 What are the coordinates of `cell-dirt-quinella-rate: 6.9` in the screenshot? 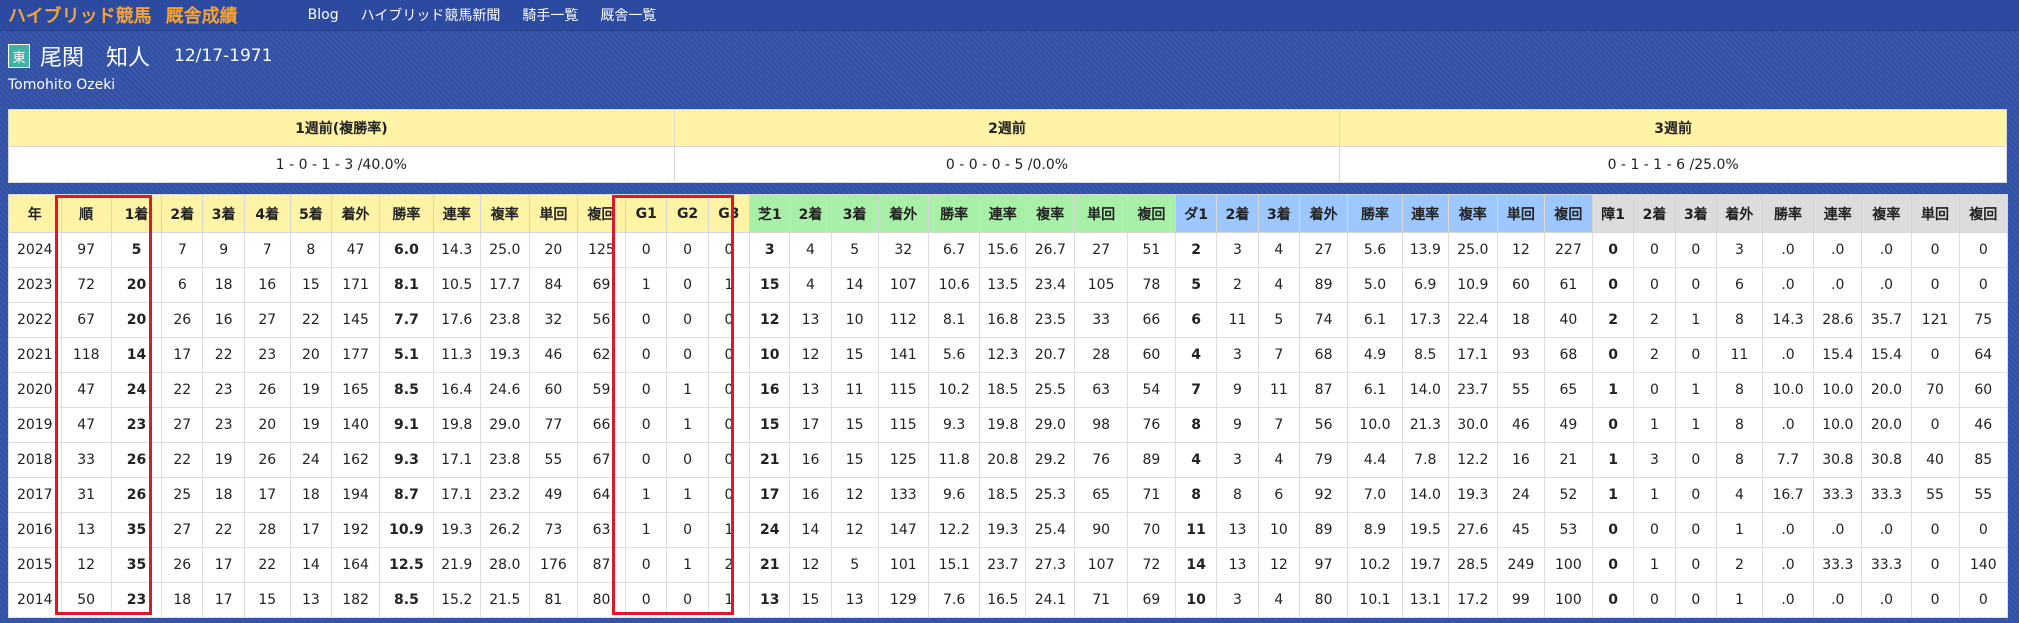 It's located at (1425, 285).